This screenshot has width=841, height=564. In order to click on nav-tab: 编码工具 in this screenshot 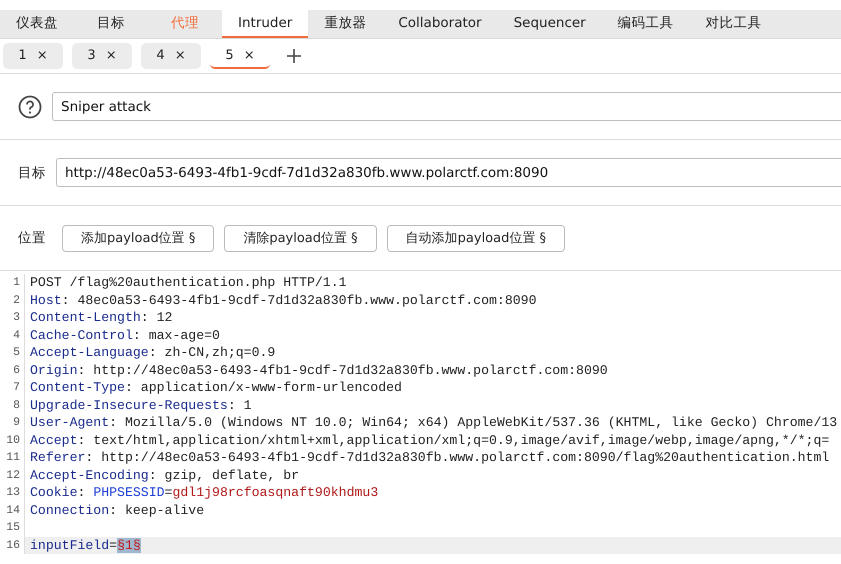, I will do `click(646, 24)`.